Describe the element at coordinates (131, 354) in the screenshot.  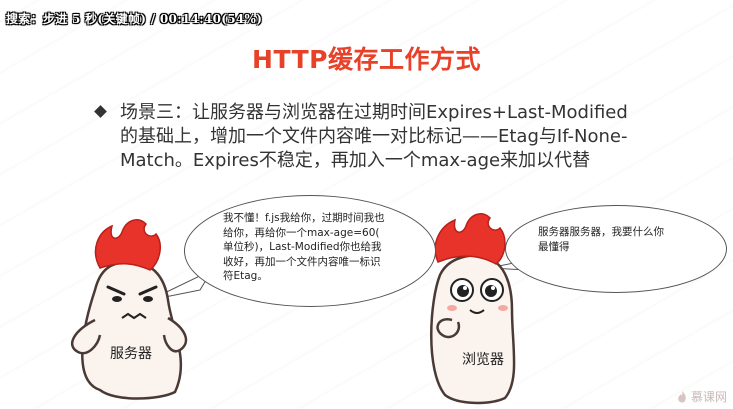
I see `server-label: 服务器` at that location.